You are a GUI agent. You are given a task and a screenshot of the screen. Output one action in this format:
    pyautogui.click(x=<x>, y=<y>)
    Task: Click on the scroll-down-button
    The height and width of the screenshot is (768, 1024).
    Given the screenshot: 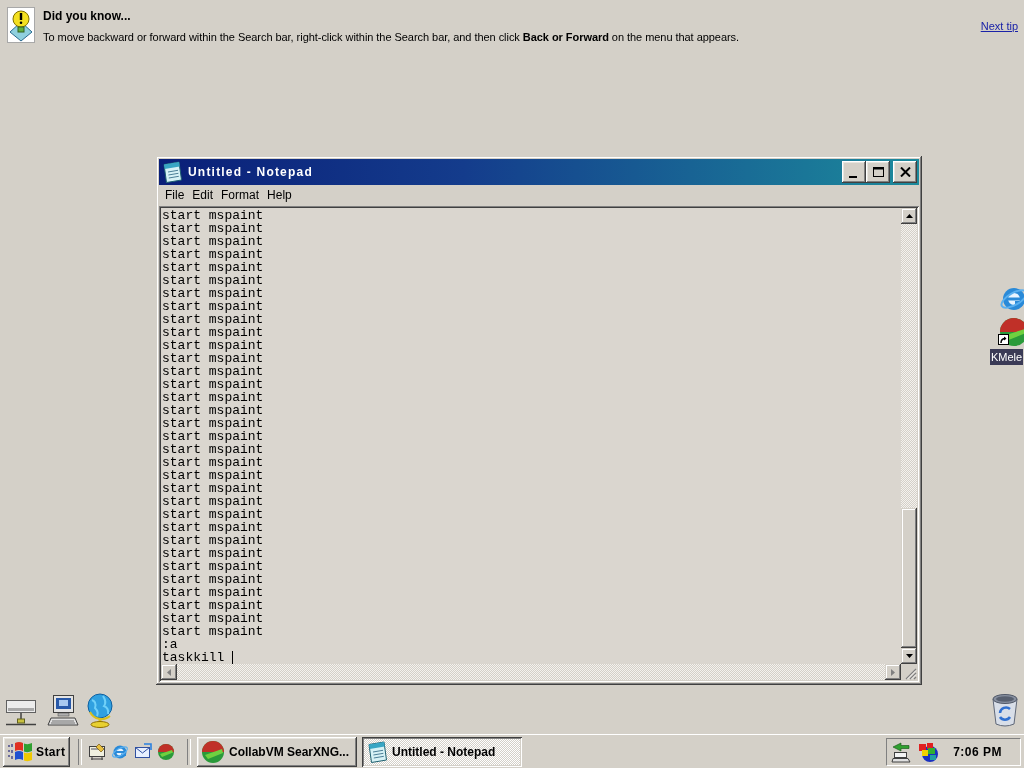 What is the action you would take?
    pyautogui.click(x=909, y=656)
    